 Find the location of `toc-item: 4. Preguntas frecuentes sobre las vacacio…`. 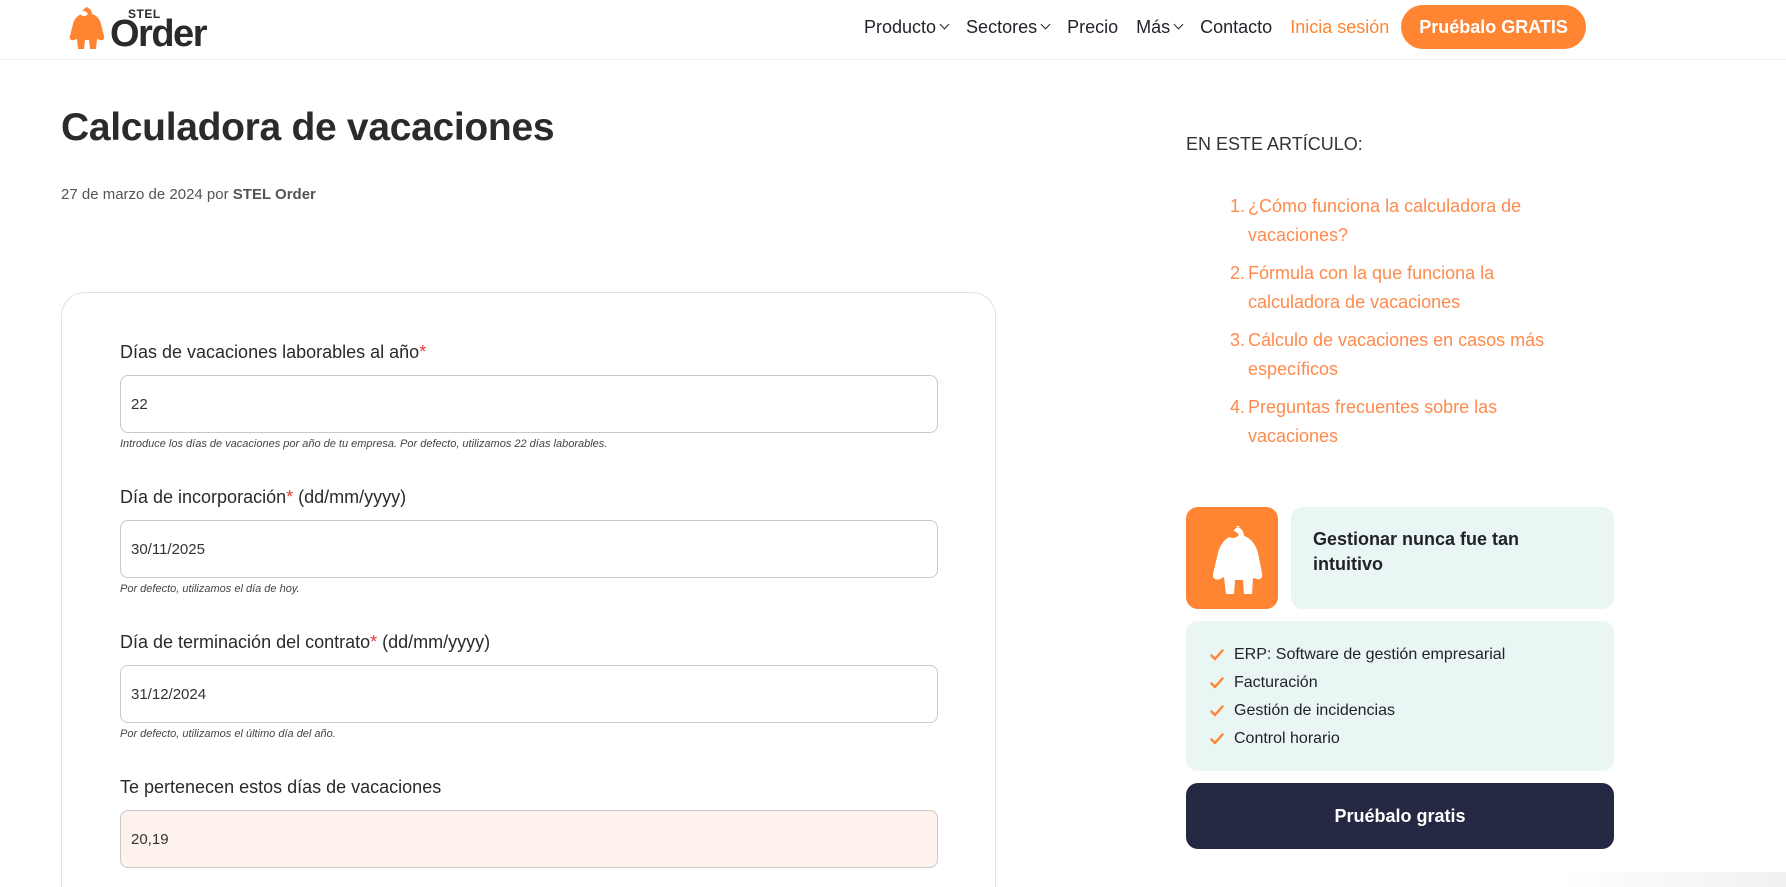

toc-item: 4. Preguntas frecuentes sobre las vacacio… is located at coordinates (1405, 422).